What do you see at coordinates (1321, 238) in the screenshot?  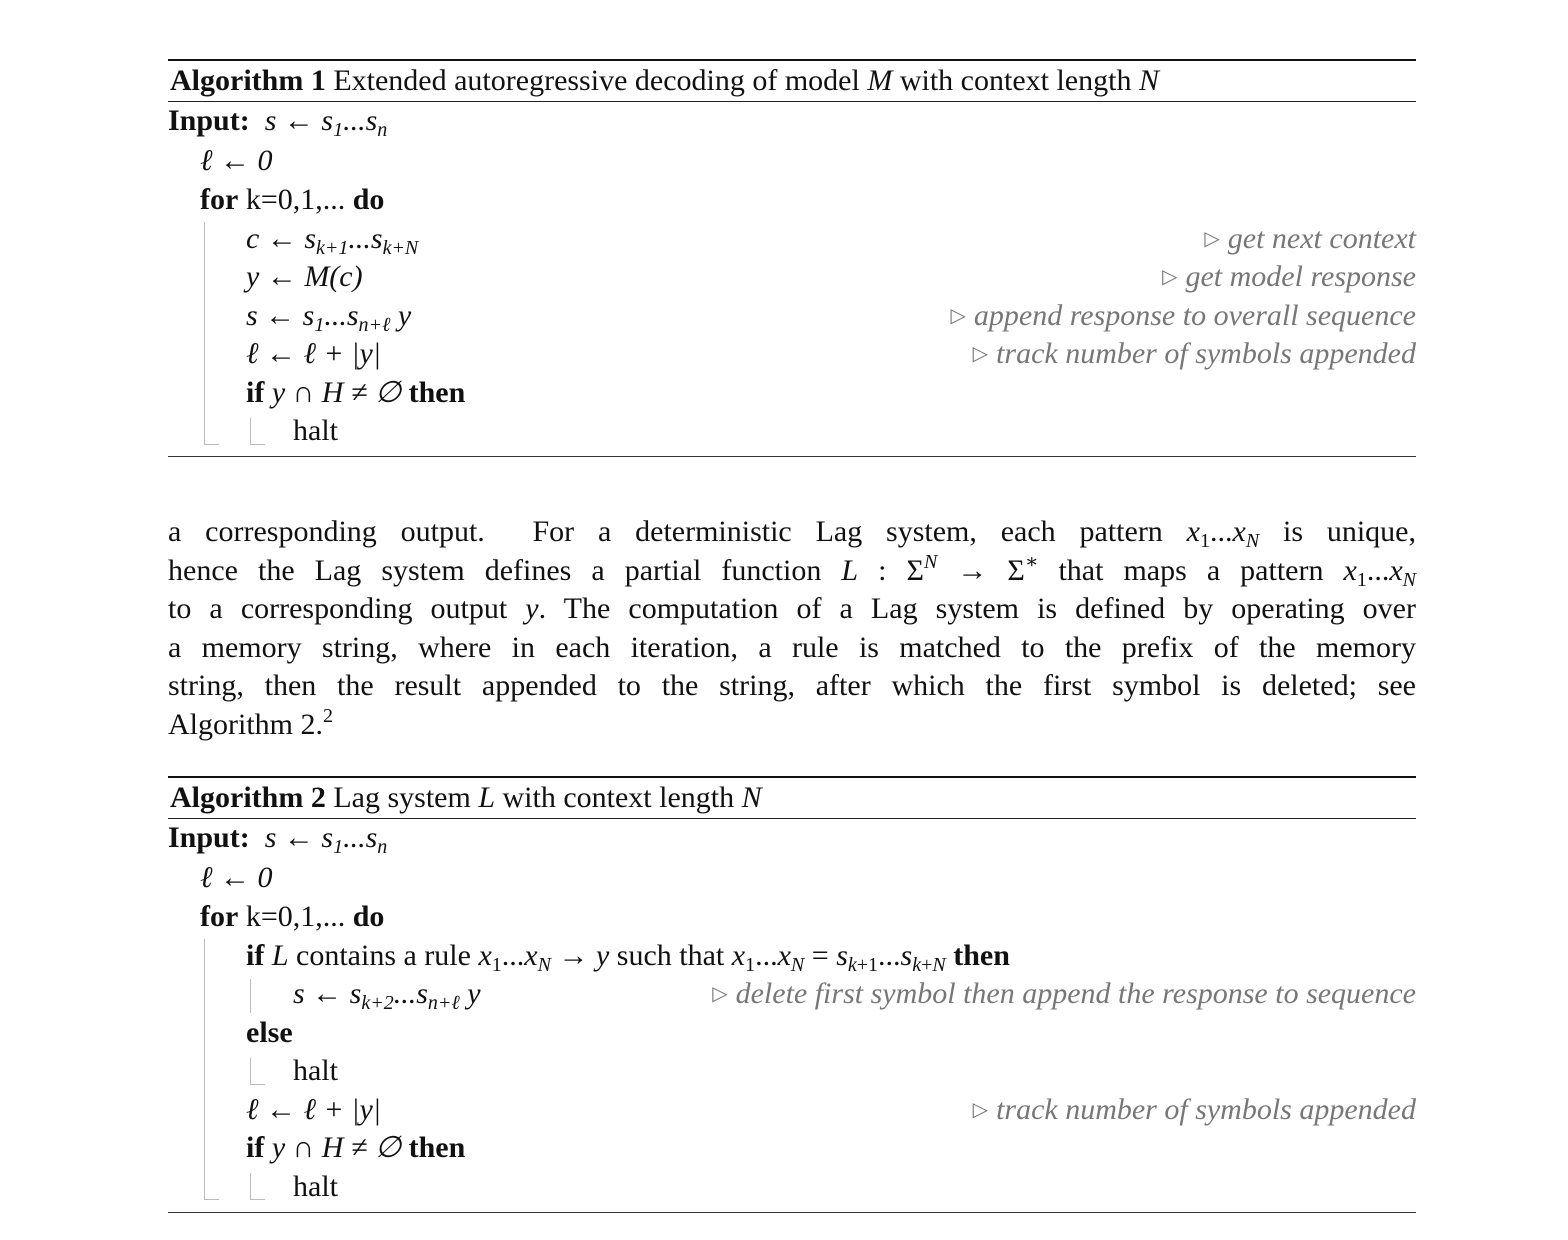 I see `comment-text: get next context` at bounding box center [1321, 238].